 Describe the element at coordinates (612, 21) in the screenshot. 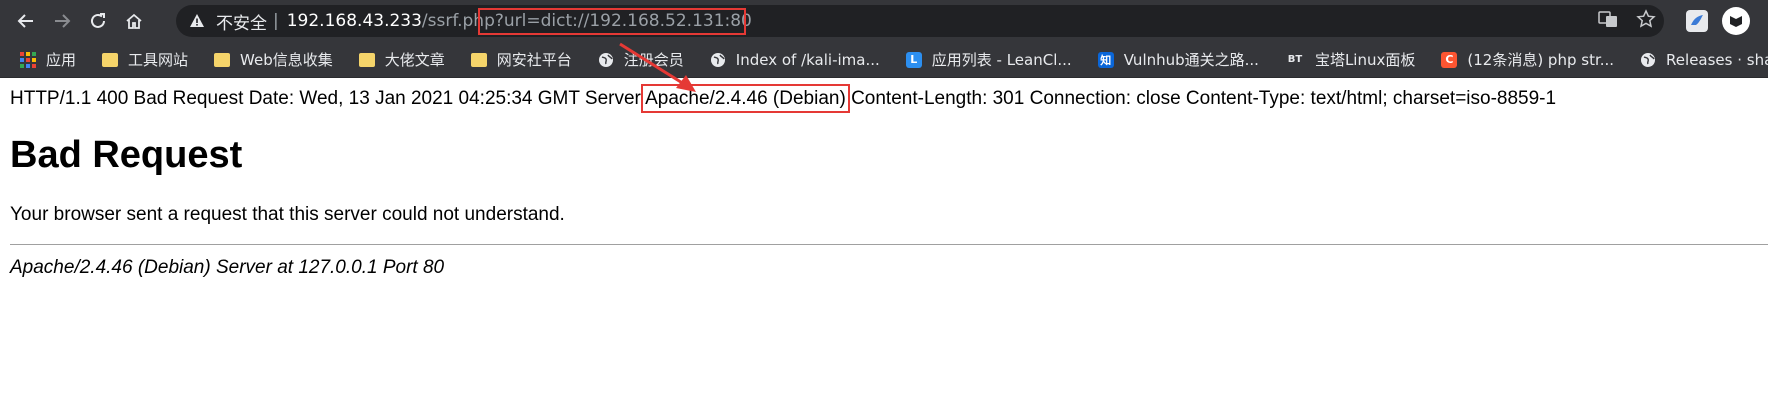

I see `url-highlight-box` at that location.